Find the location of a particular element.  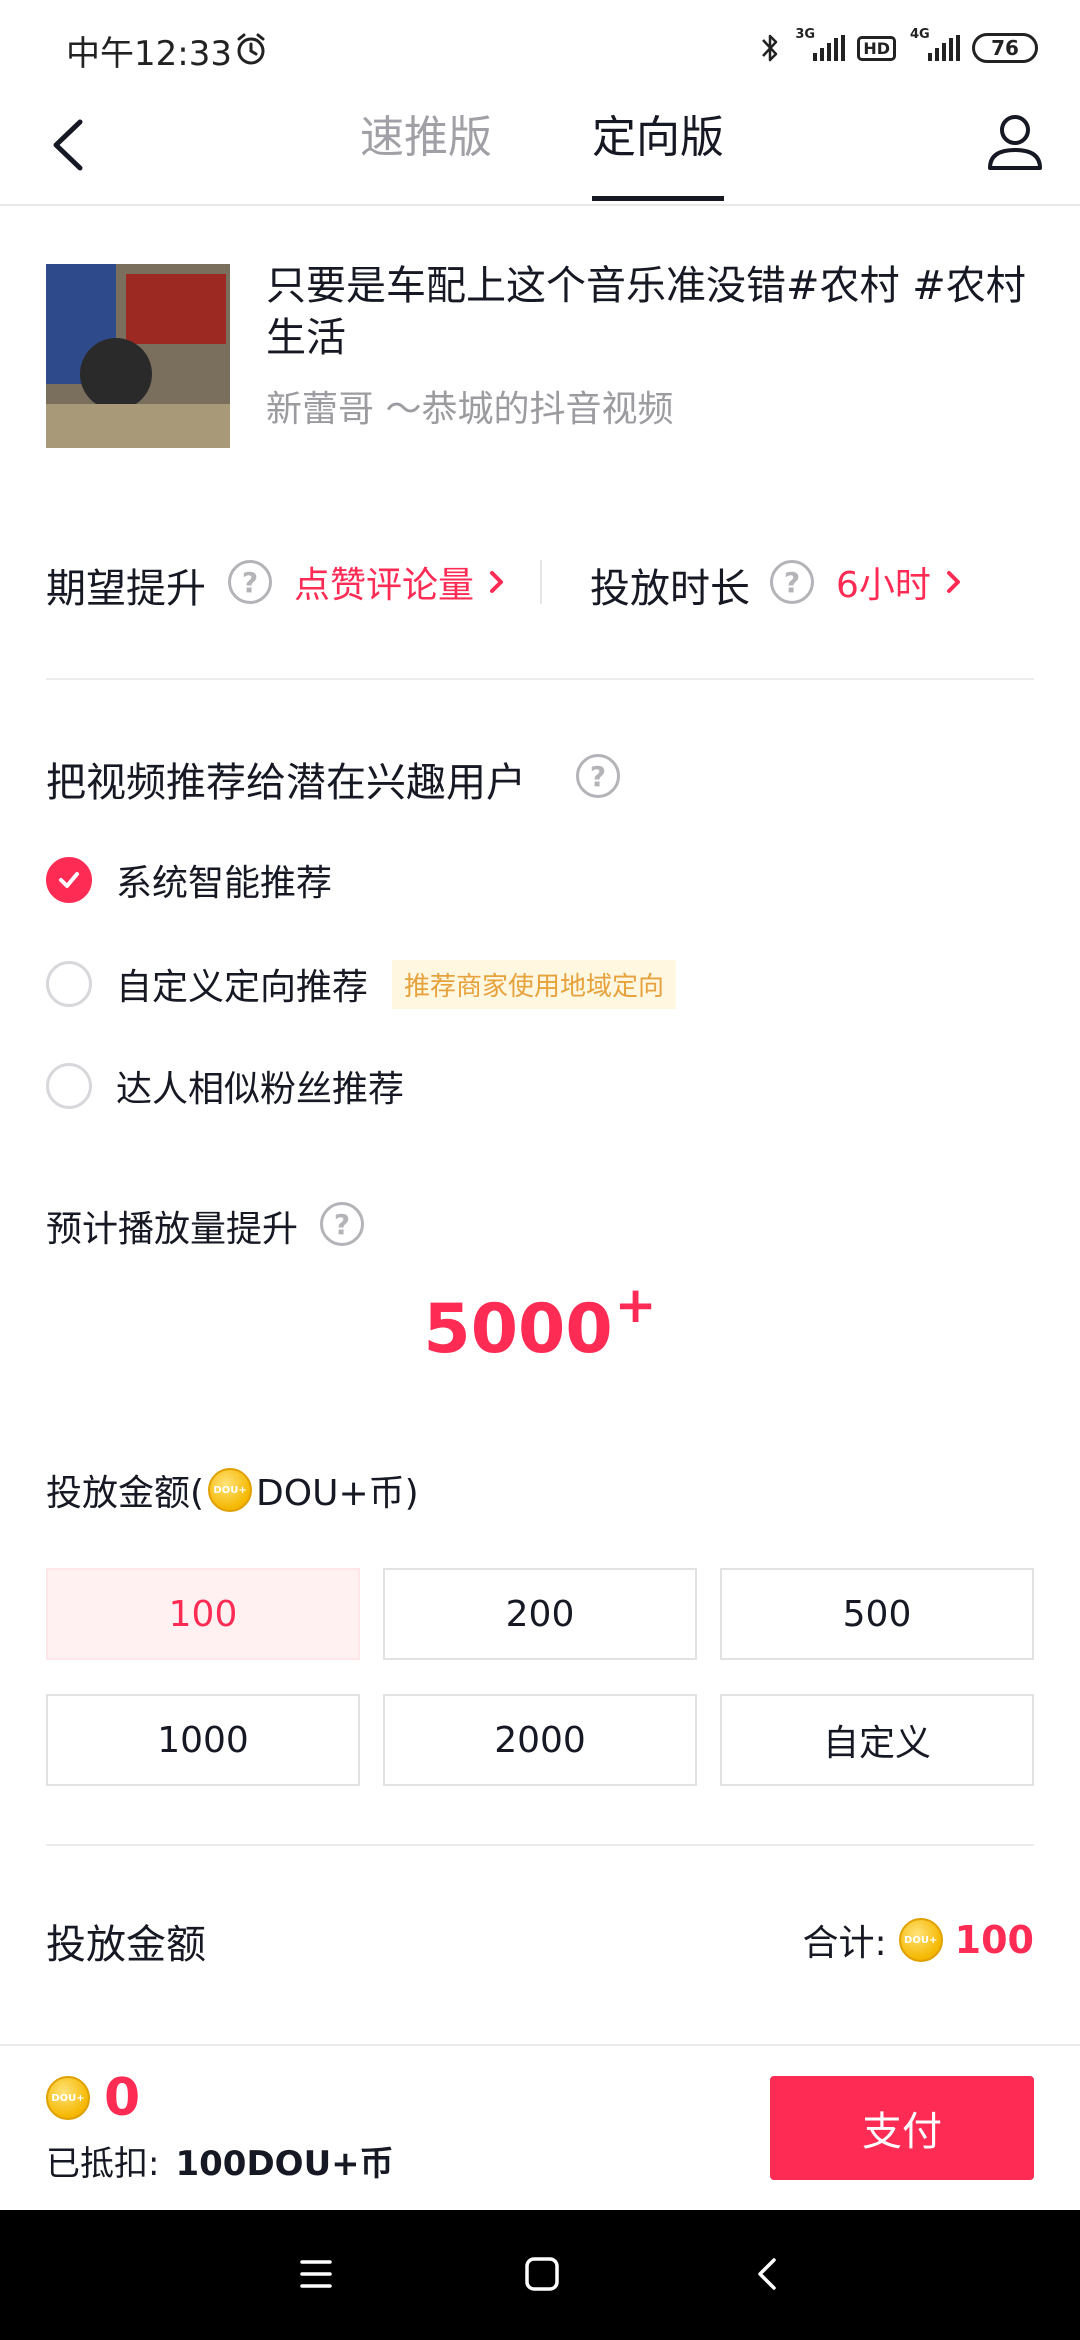

recommend-tag: 推荐商家使用地域定向 is located at coordinates (534, 984).